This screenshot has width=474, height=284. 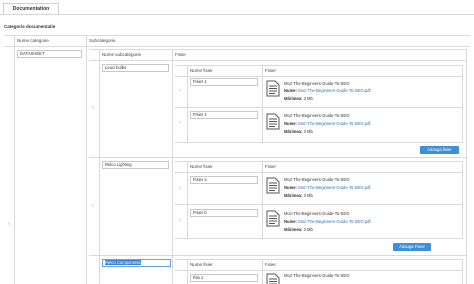 What do you see at coordinates (237, 14) in the screenshot?
I see `tab-divider` at bounding box center [237, 14].